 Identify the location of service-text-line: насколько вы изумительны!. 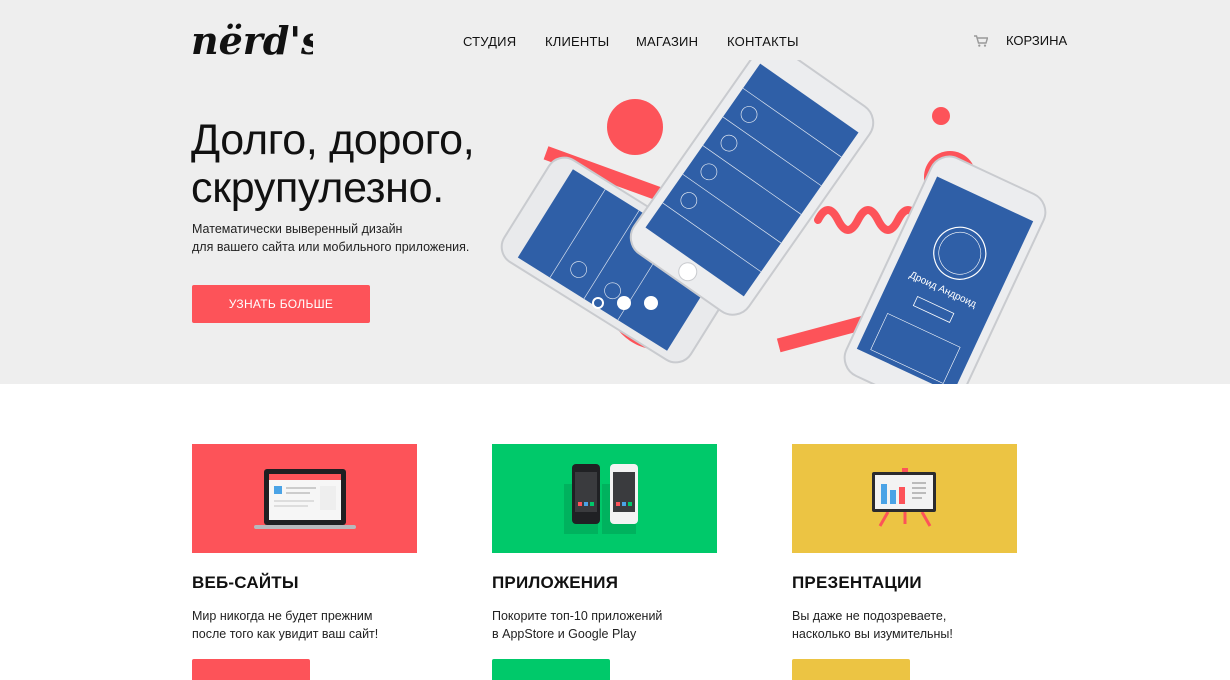
(872, 634).